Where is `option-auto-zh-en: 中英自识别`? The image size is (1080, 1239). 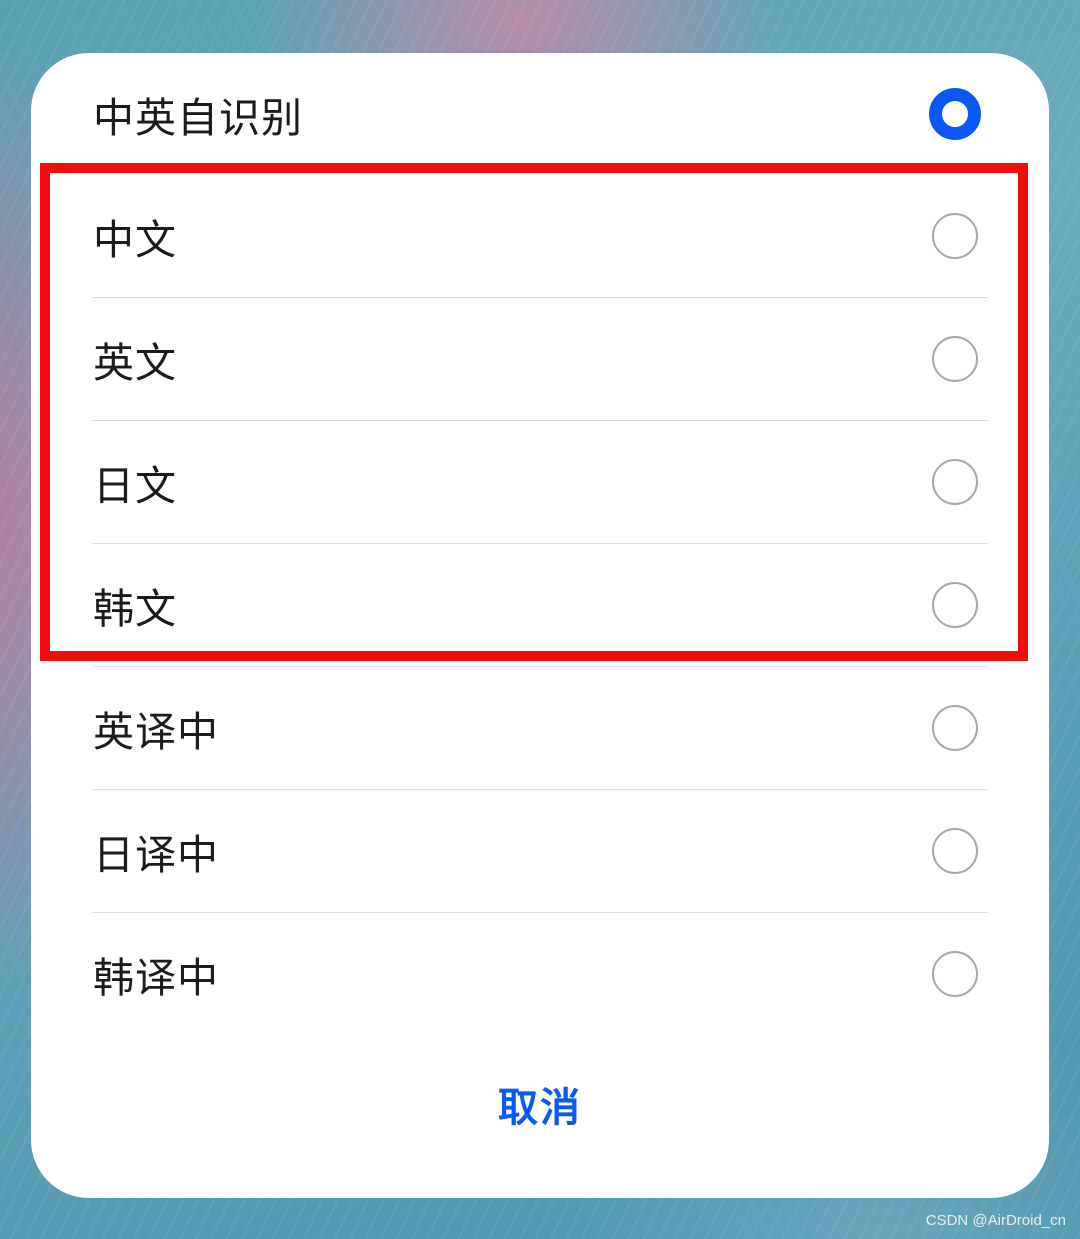 option-auto-zh-en: 中英自识别 is located at coordinates (540, 114).